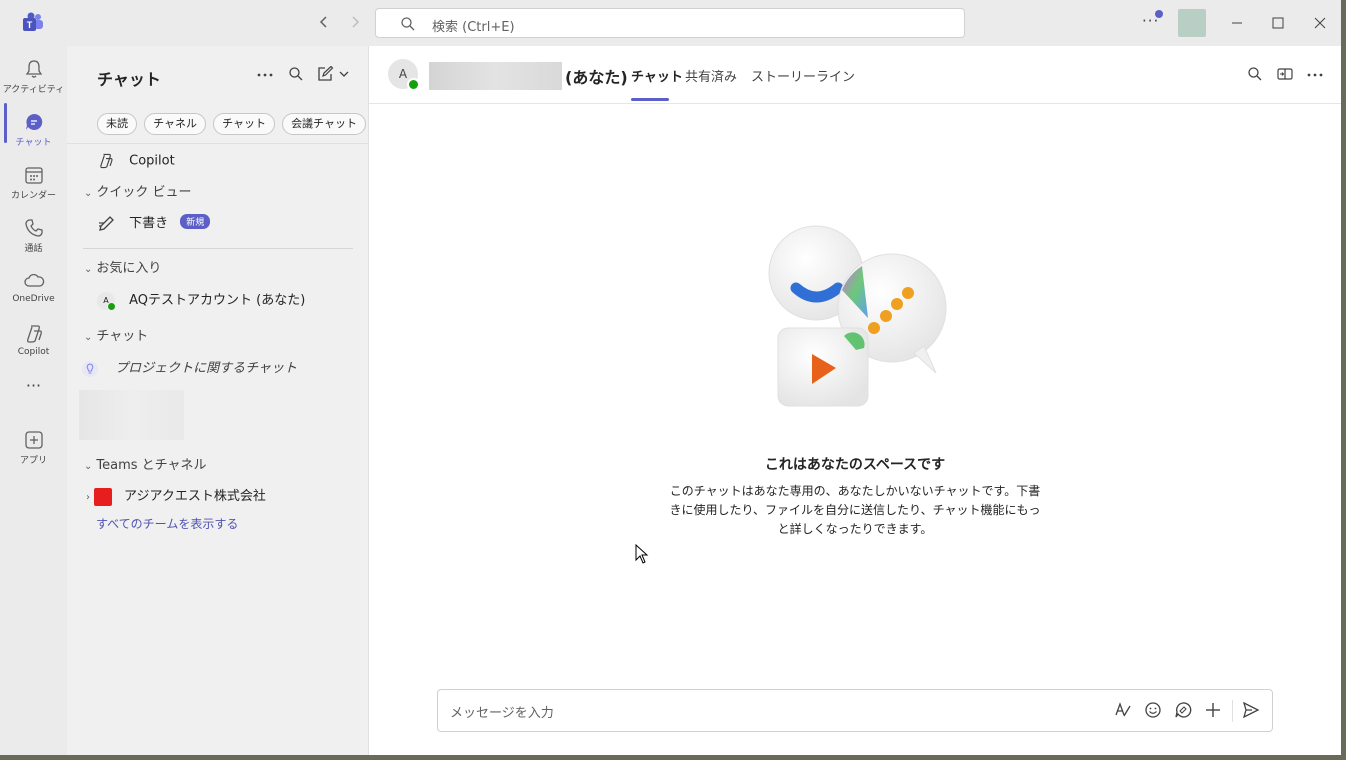 This screenshot has height=760, width=1346. Describe the element at coordinates (217, 300) in the screenshot. I see `chat-name: AQテストアカウント (あなた)` at that location.